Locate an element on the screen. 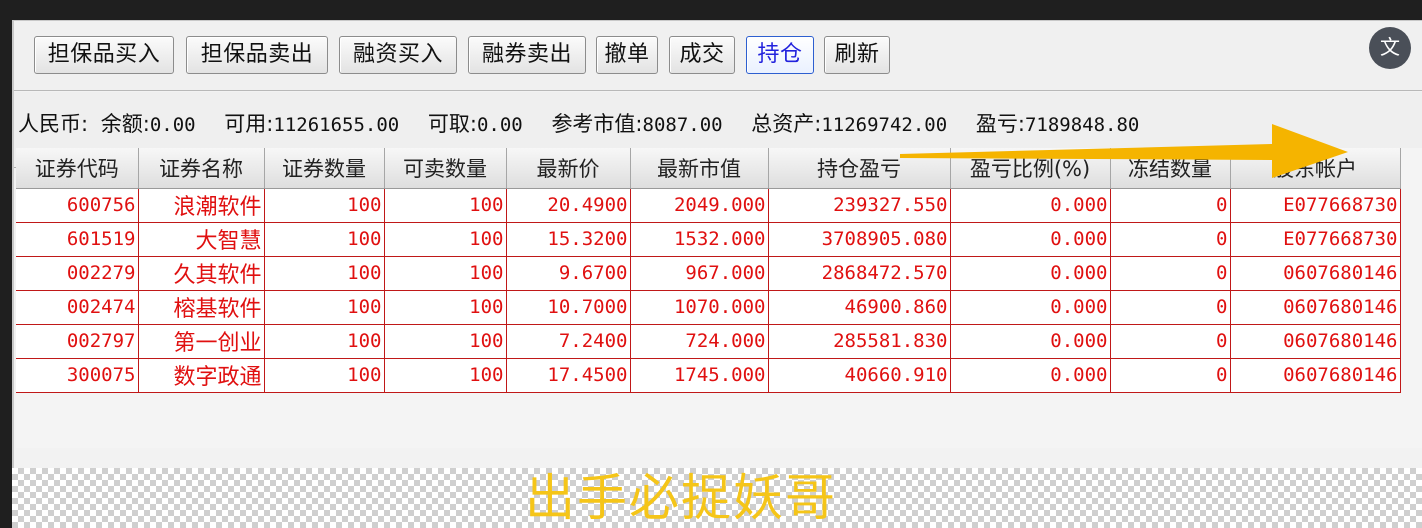 The image size is (1422, 528). cell-name: 浪潮软件 is located at coordinates (201, 205).